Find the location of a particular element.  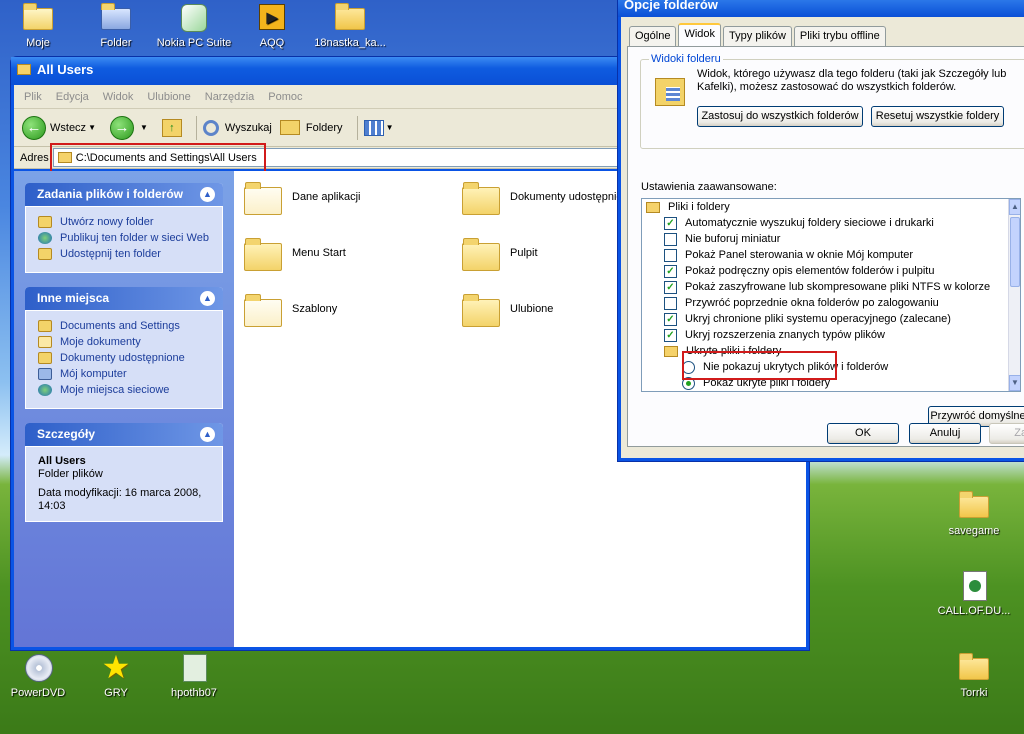

tab-general: Ogólne is located at coordinates (653, 36).